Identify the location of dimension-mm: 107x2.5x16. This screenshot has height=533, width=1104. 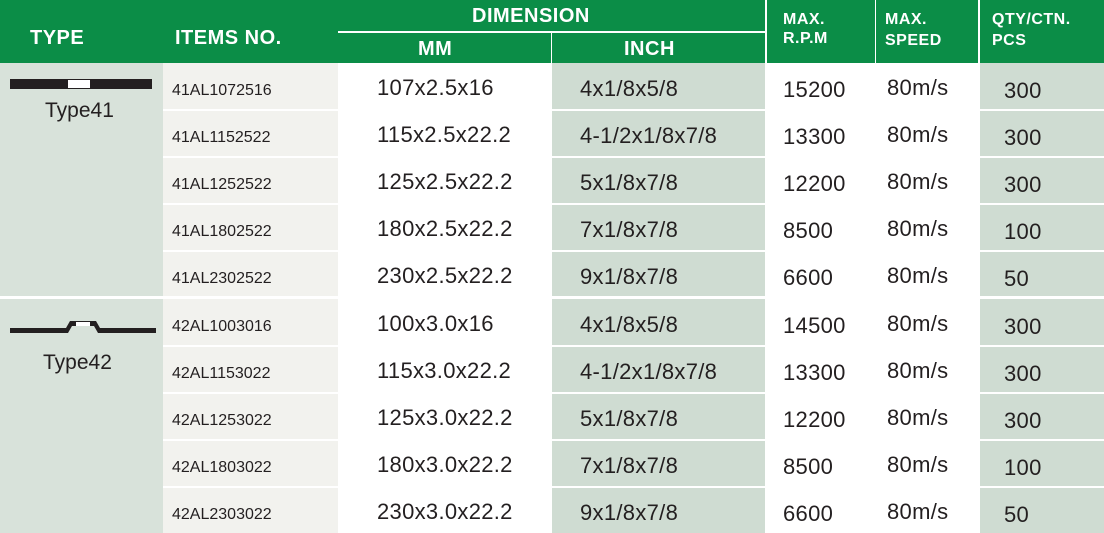
(435, 87).